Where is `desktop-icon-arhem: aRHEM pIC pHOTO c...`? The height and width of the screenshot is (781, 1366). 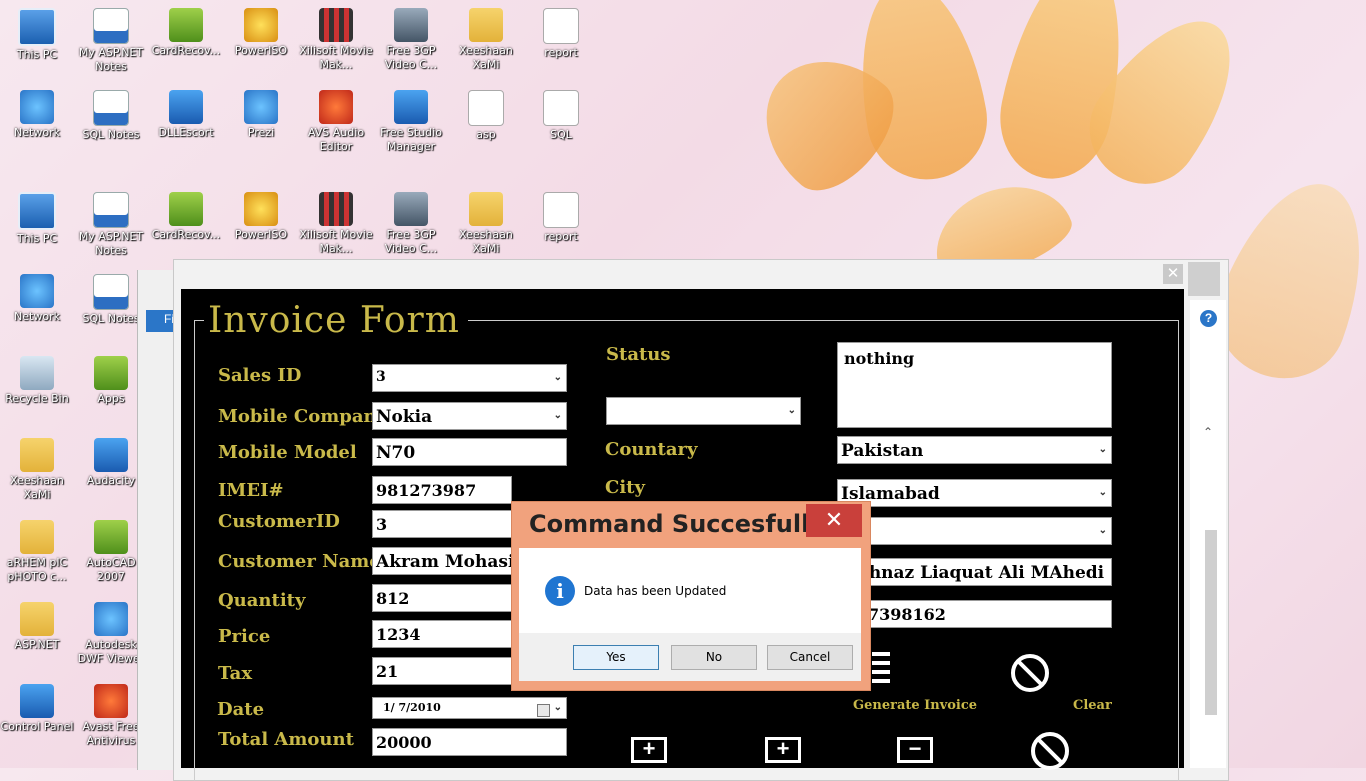
desktop-icon-arhem: aRHEM pIC pHOTO c... is located at coordinates (37, 552).